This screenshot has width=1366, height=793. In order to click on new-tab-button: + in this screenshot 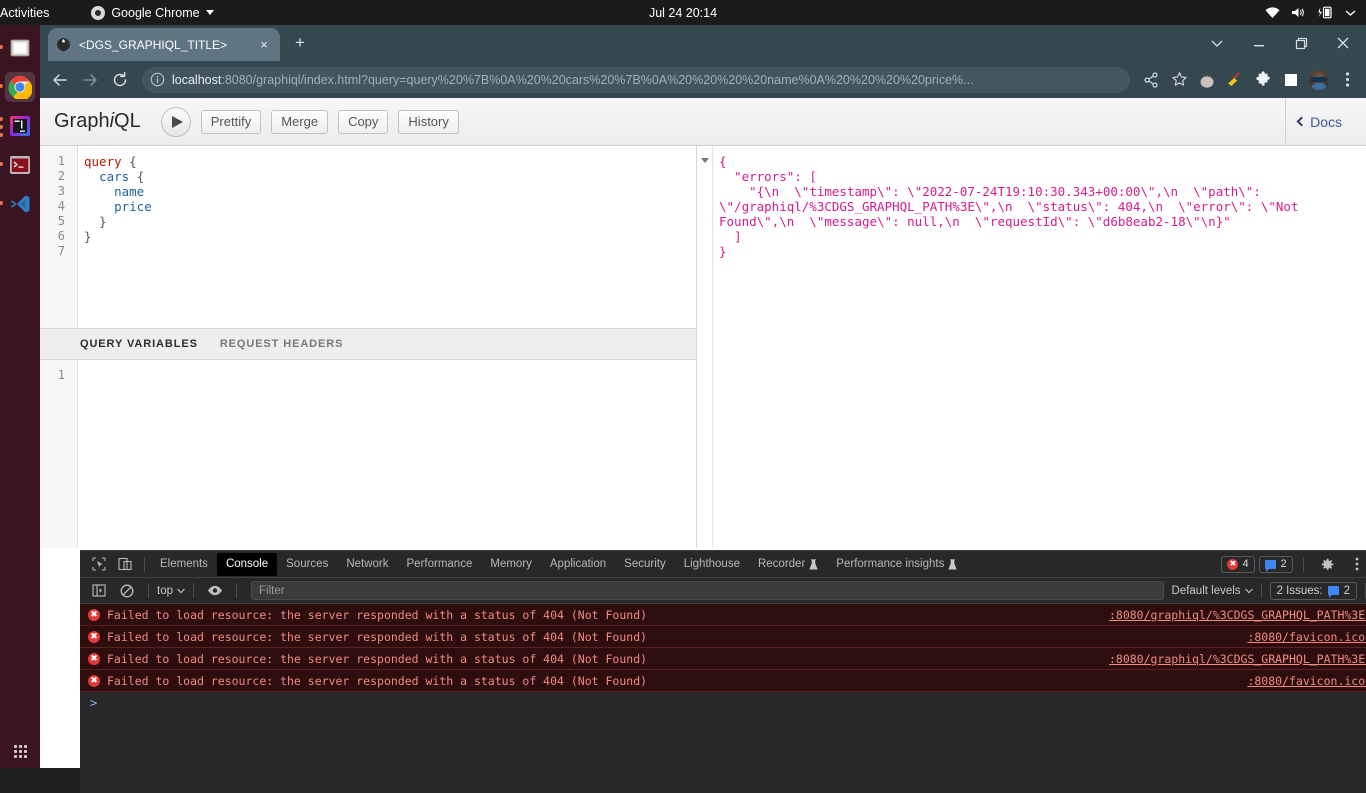, I will do `click(300, 43)`.